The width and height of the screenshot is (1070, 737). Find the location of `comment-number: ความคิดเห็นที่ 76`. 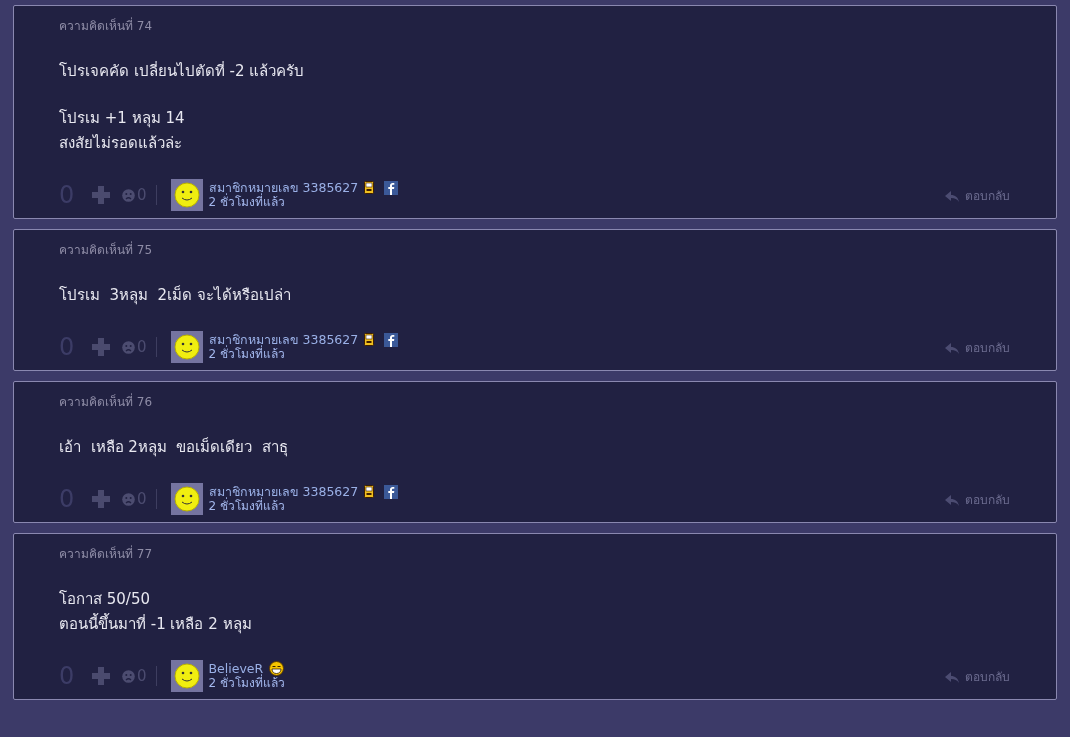

comment-number: ความคิดเห็นที่ 76 is located at coordinates (106, 402).